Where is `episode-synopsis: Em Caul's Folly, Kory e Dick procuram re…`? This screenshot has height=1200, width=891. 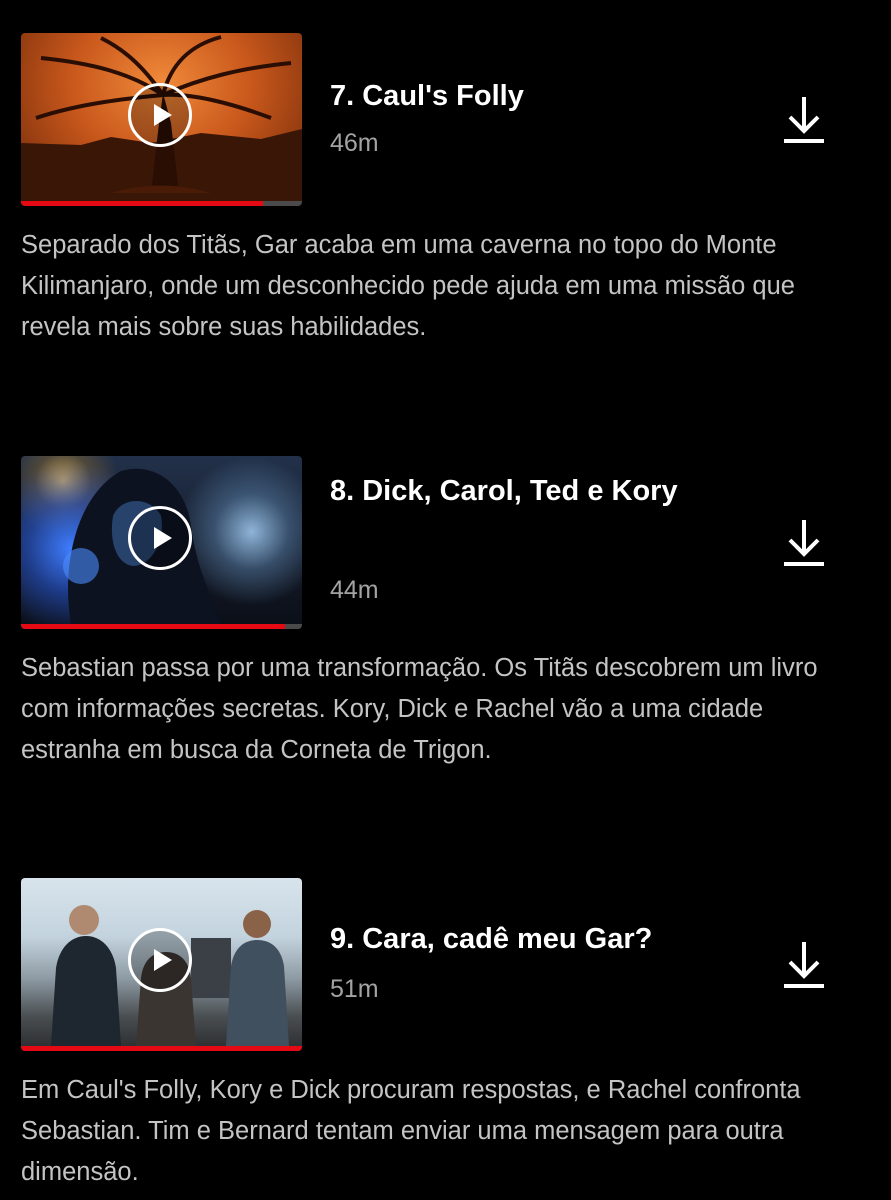 episode-synopsis: Em Caul's Folly, Kory e Dick procuram re… is located at coordinates (411, 1131).